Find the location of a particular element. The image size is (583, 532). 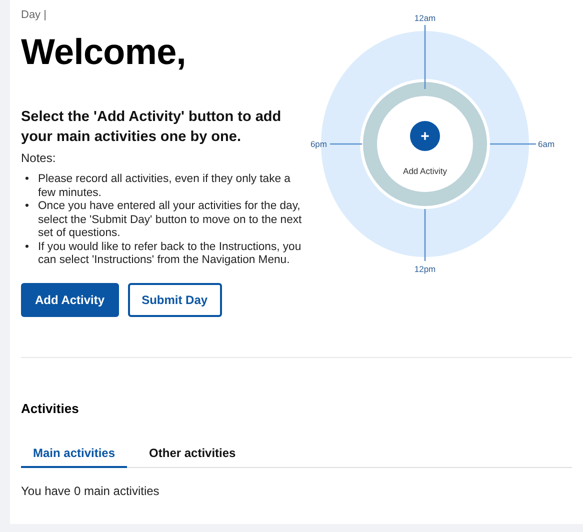

hour-label: 6am is located at coordinates (546, 144).